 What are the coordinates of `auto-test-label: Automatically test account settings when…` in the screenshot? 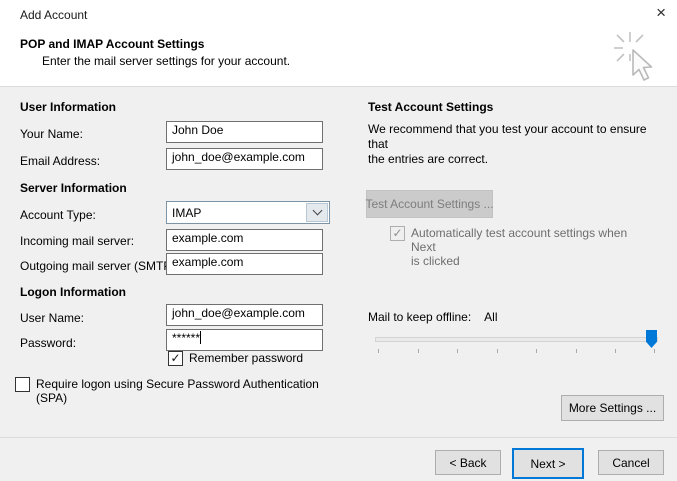 It's located at (519, 247).